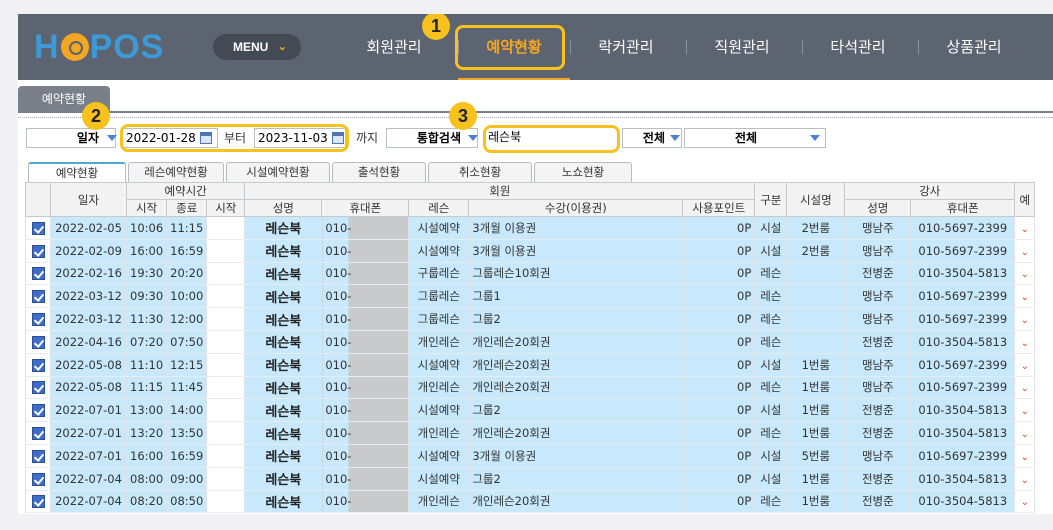  I want to click on column-header-instructor-name: 성명, so click(878, 208).